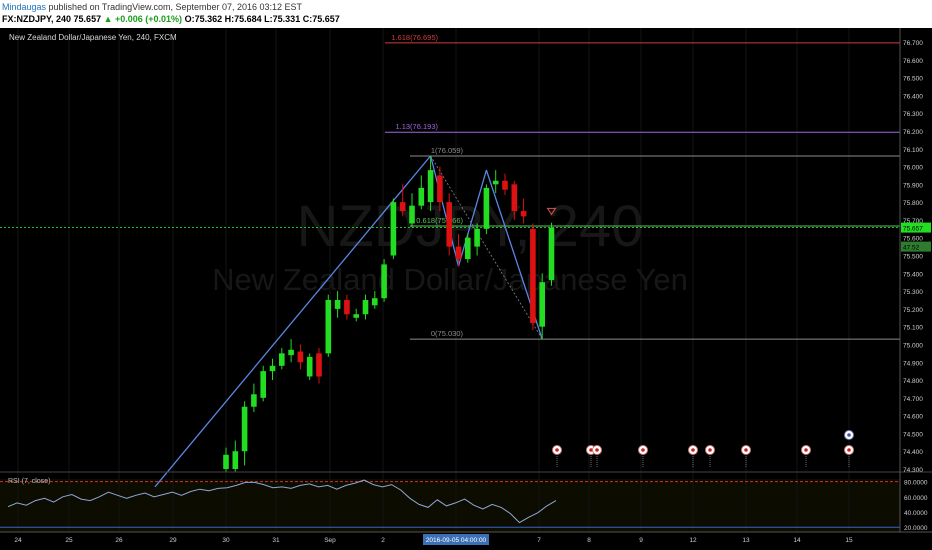  I want to click on price-tick-label: 76.600, so click(913, 61).